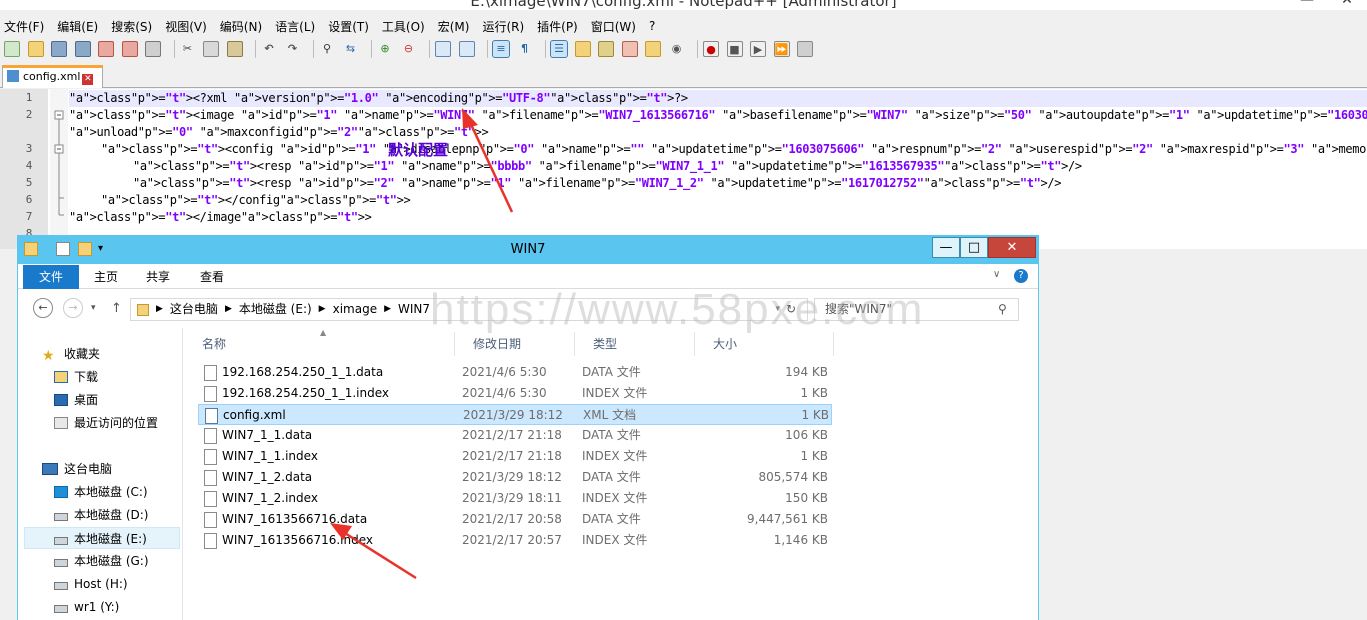 The image size is (1367, 620). I want to click on redo-icon: ↷, so click(293, 49).